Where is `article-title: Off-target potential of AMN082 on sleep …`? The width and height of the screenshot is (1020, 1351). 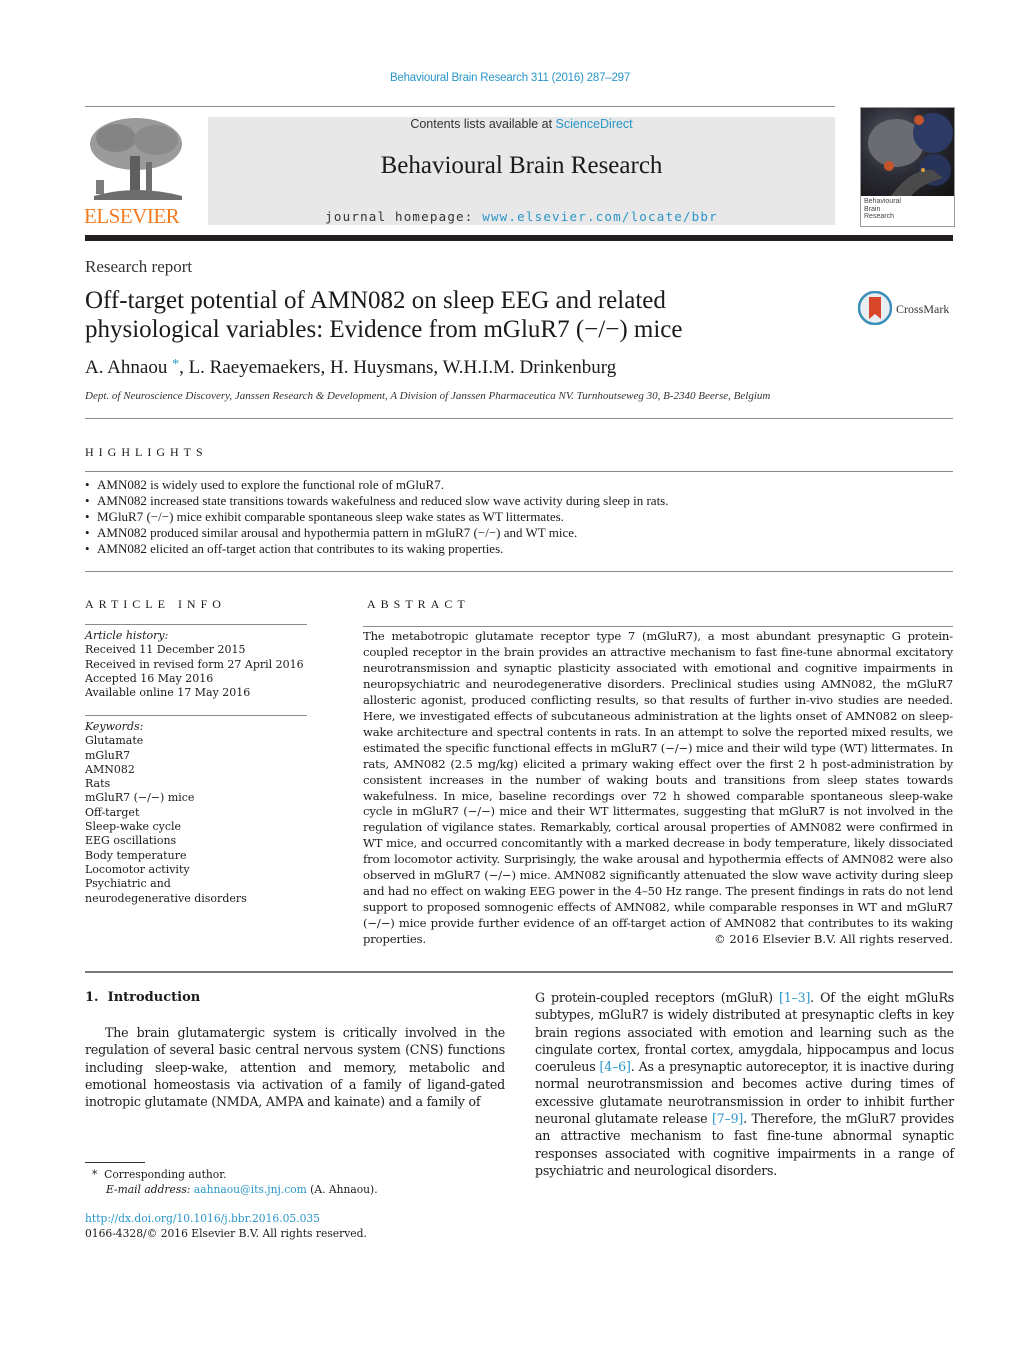
article-title: Off-target potential of AMN082 on sleep … is located at coordinates (435, 315).